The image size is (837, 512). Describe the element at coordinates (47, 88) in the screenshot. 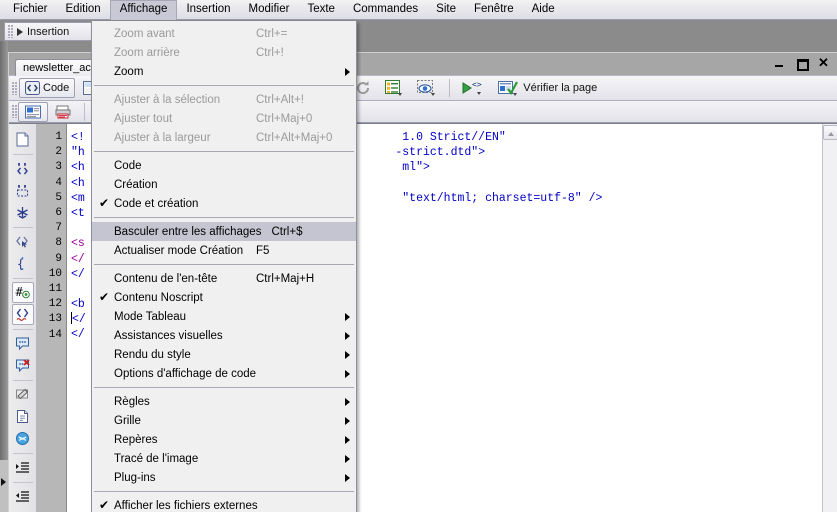

I see `code-view-button: Code` at that location.